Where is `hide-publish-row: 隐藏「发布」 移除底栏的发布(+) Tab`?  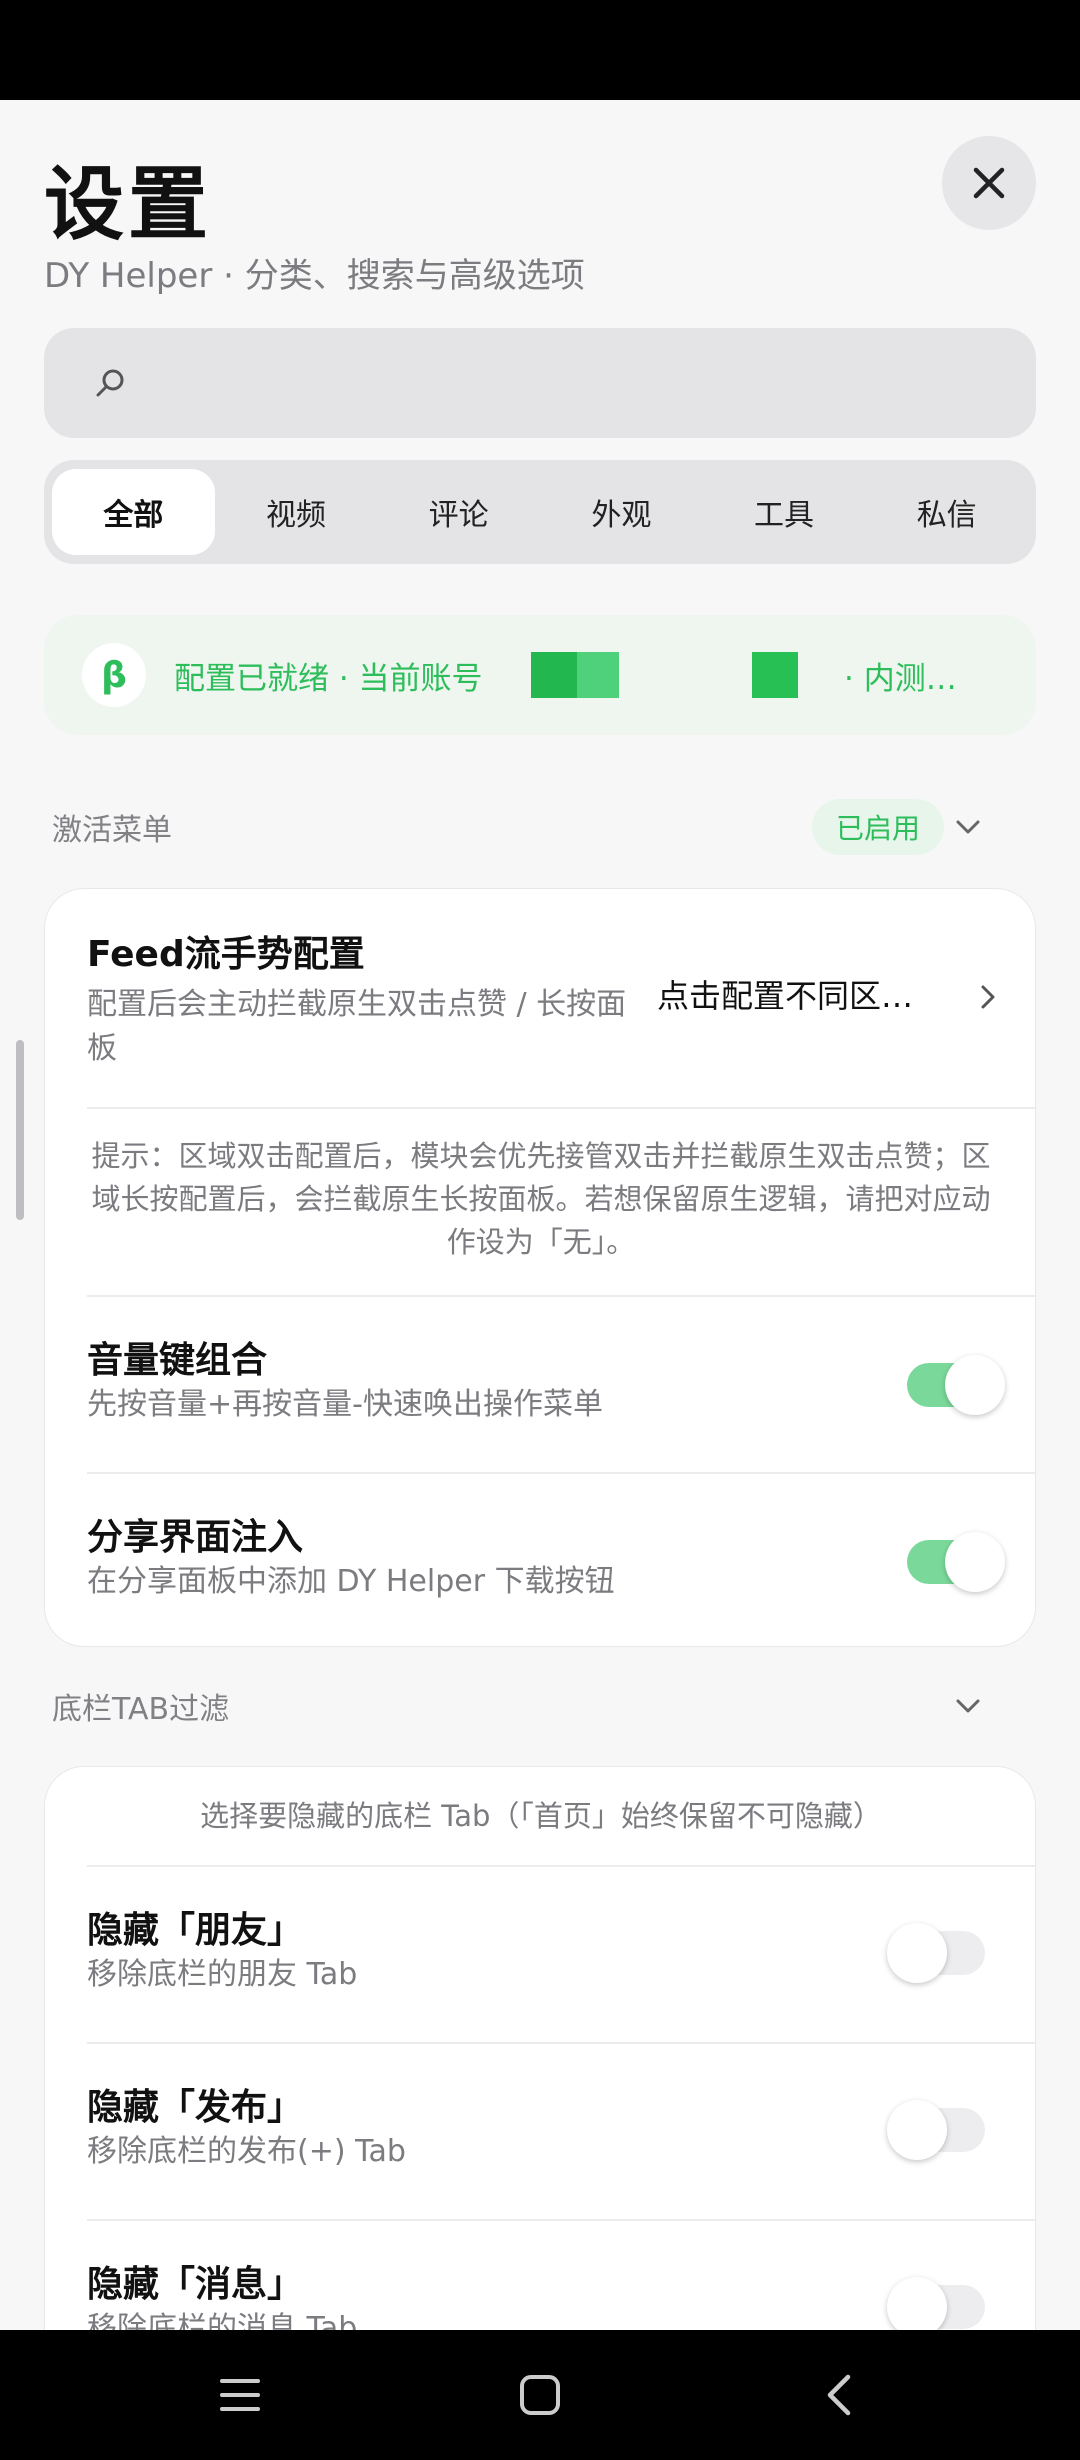
hide-publish-row: 隐藏「发布」 移除底栏的发布(+) Tab is located at coordinates (540, 2131).